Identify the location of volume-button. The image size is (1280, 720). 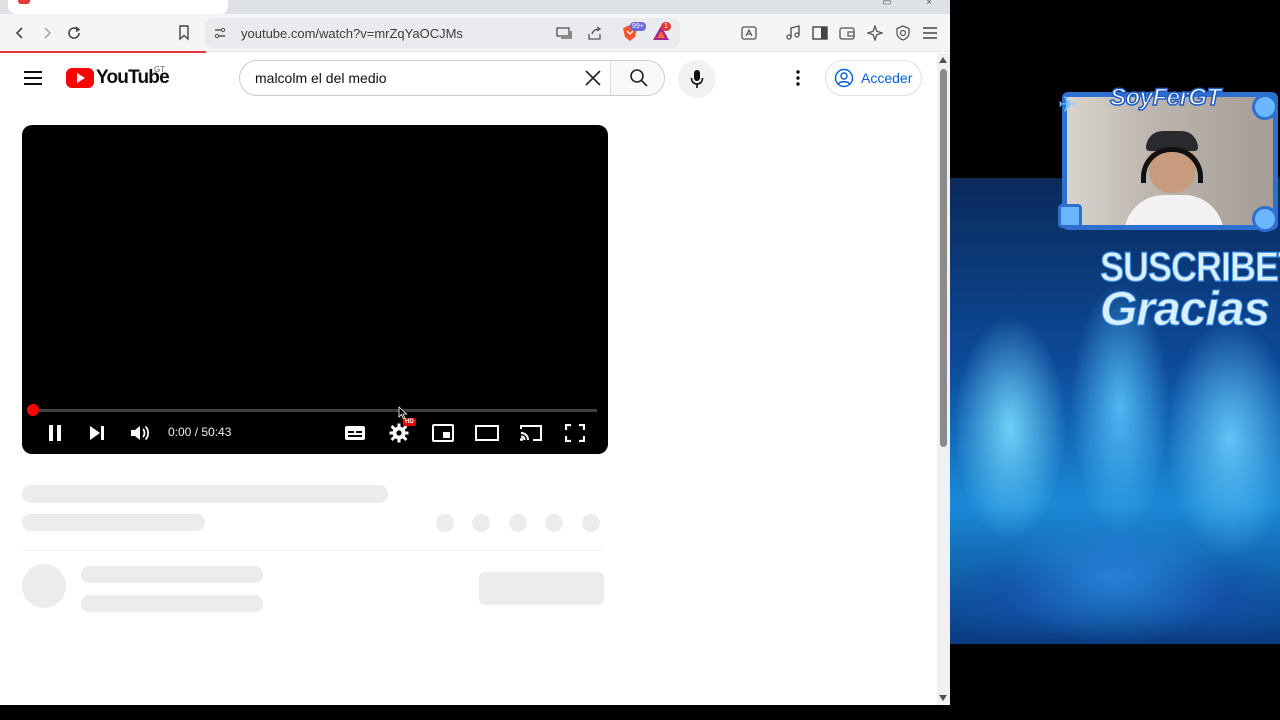
(140, 433).